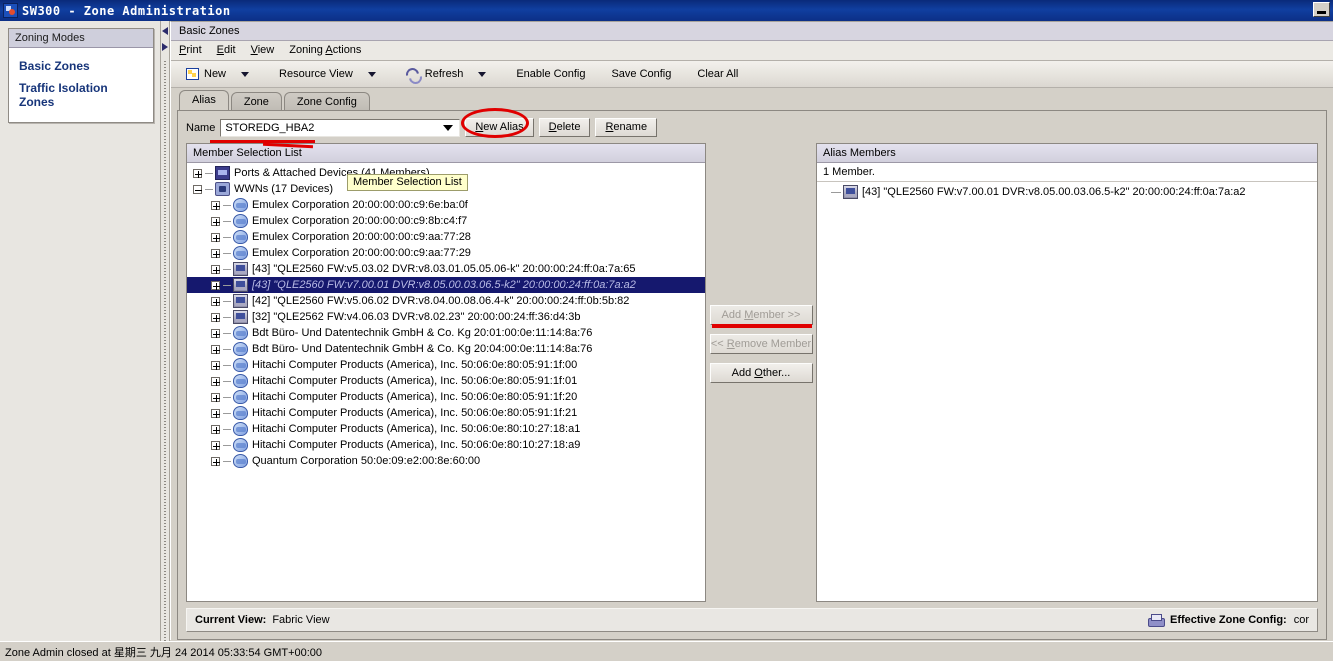 Image resolution: width=1333 pixels, height=661 pixels. What do you see at coordinates (10, 10) in the screenshot?
I see `app-icon` at bounding box center [10, 10].